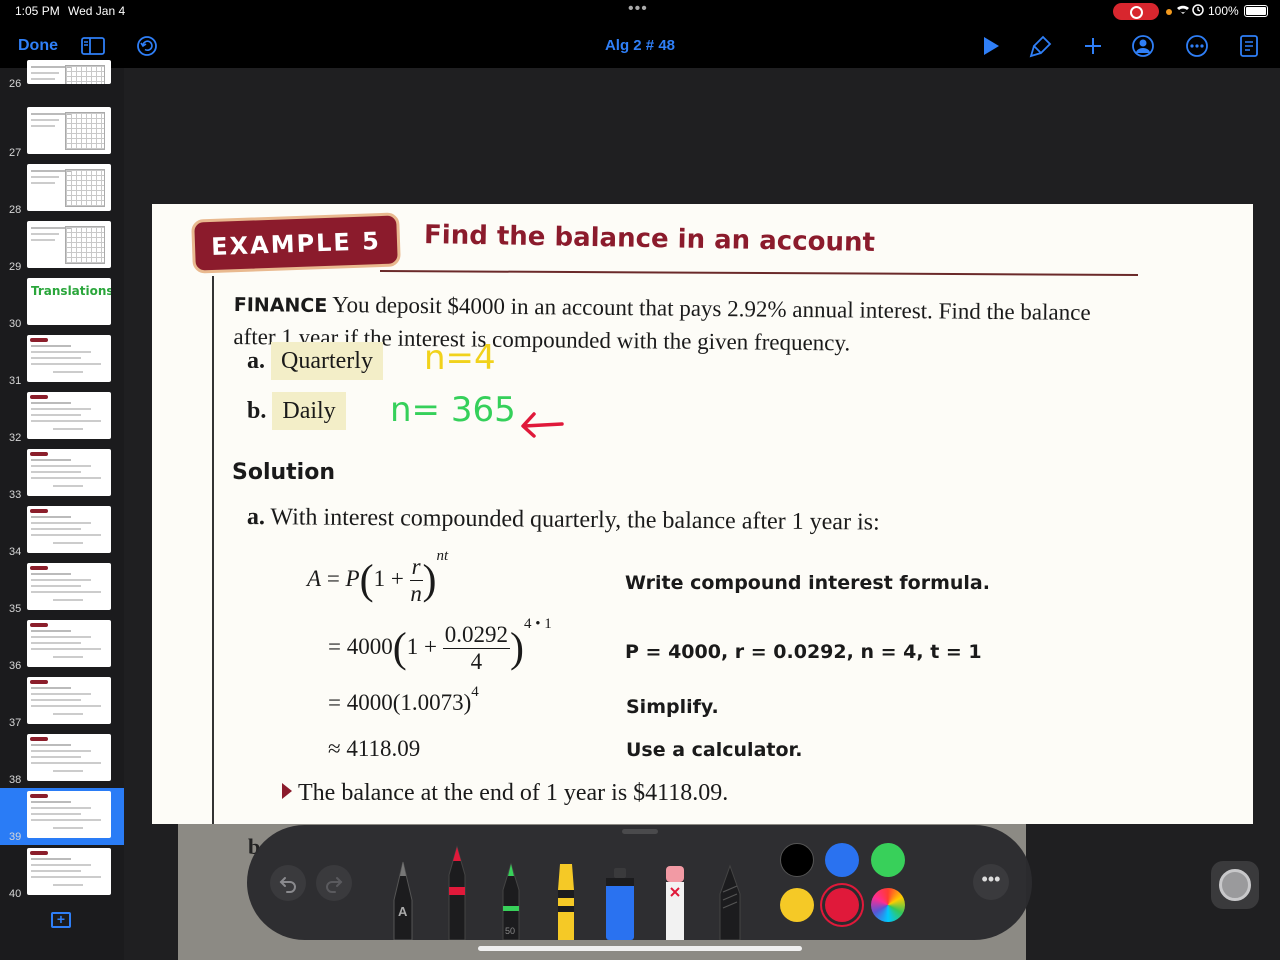 The width and height of the screenshot is (1280, 960). I want to click on page-number: 33, so click(15, 495).